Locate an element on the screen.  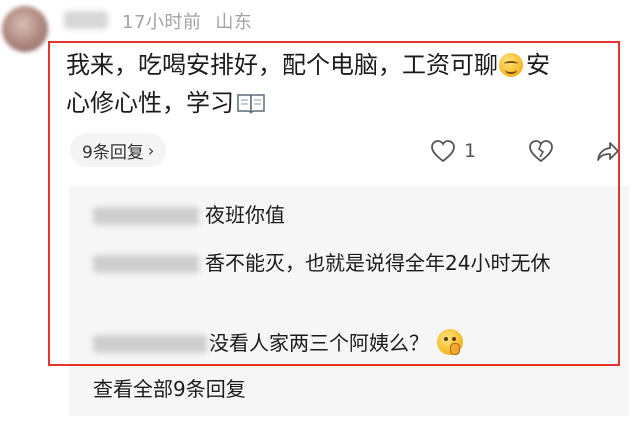
avatar is located at coordinates (25, 29).